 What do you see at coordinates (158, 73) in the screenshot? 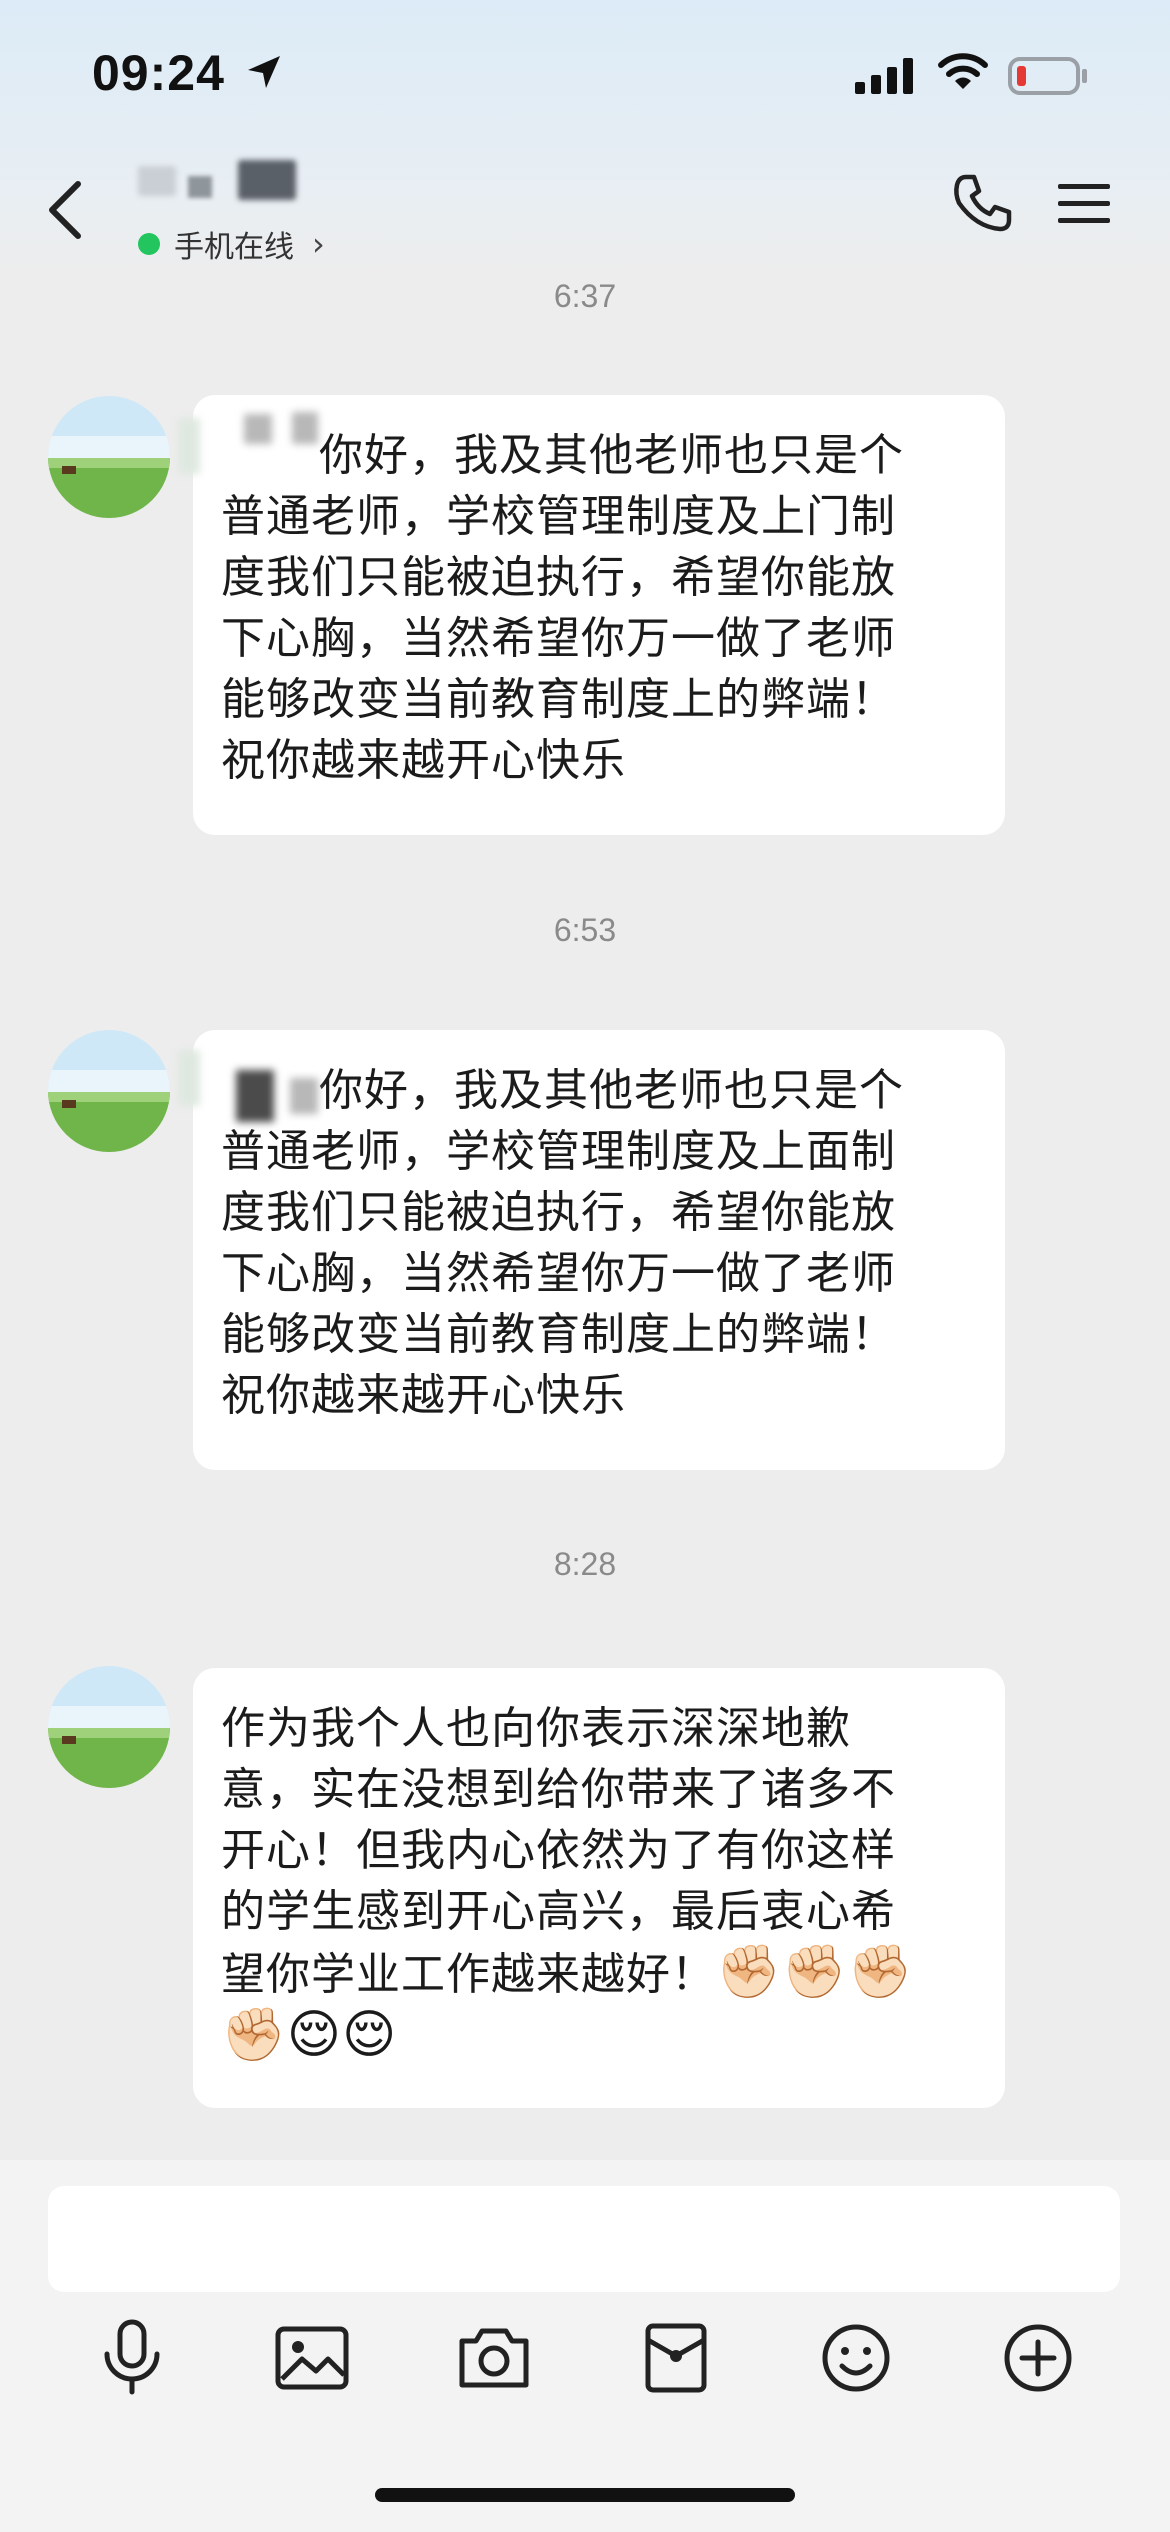
I see `status-time: 09:24` at bounding box center [158, 73].